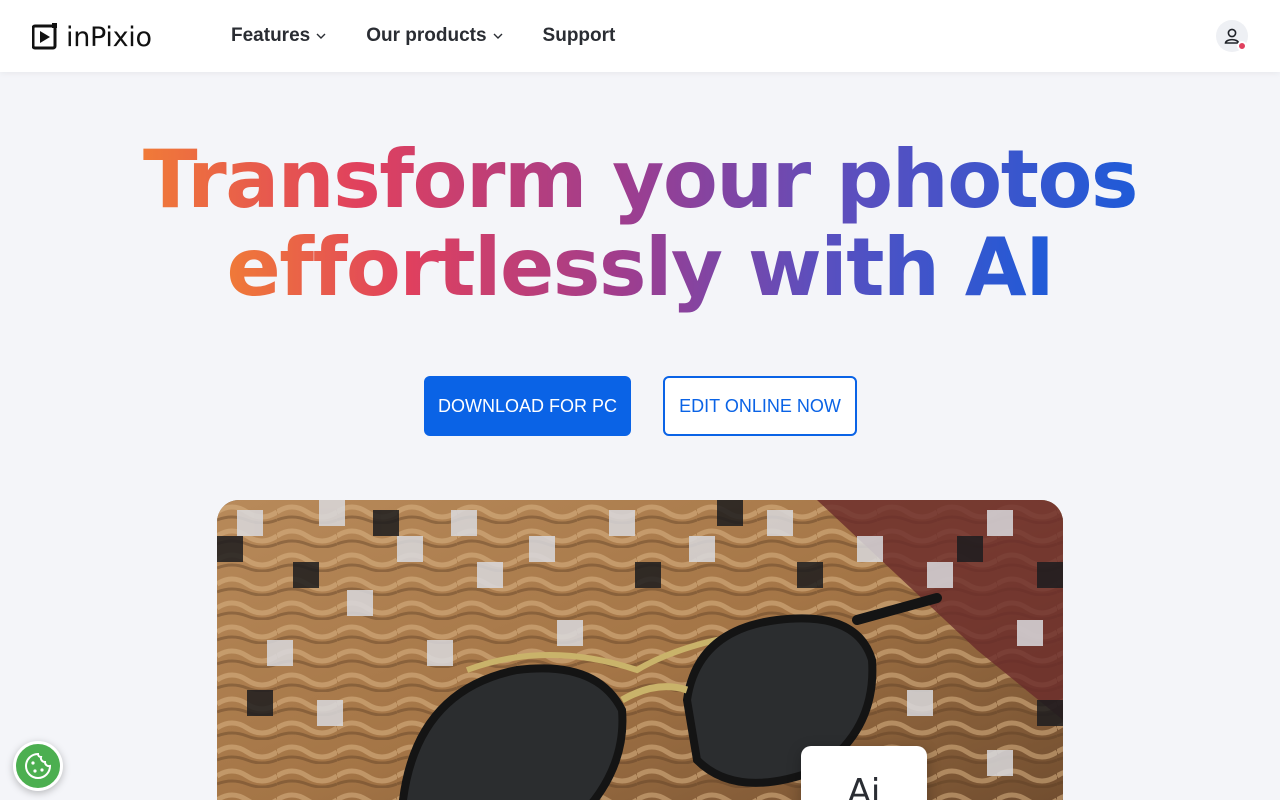  I want to click on hero-title-line-2: effortlessly with AI, so click(640, 267).